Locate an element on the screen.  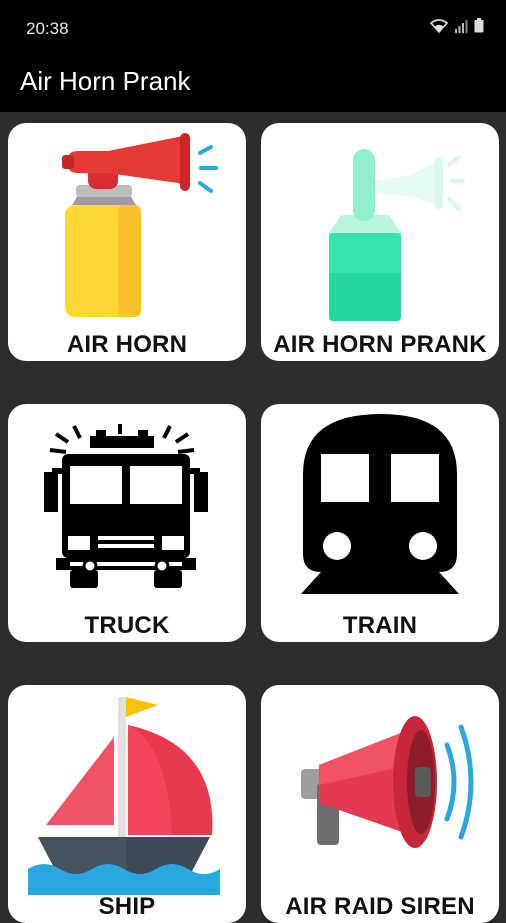
sound-card-air-horn: AIR HORN is located at coordinates (127, 242).